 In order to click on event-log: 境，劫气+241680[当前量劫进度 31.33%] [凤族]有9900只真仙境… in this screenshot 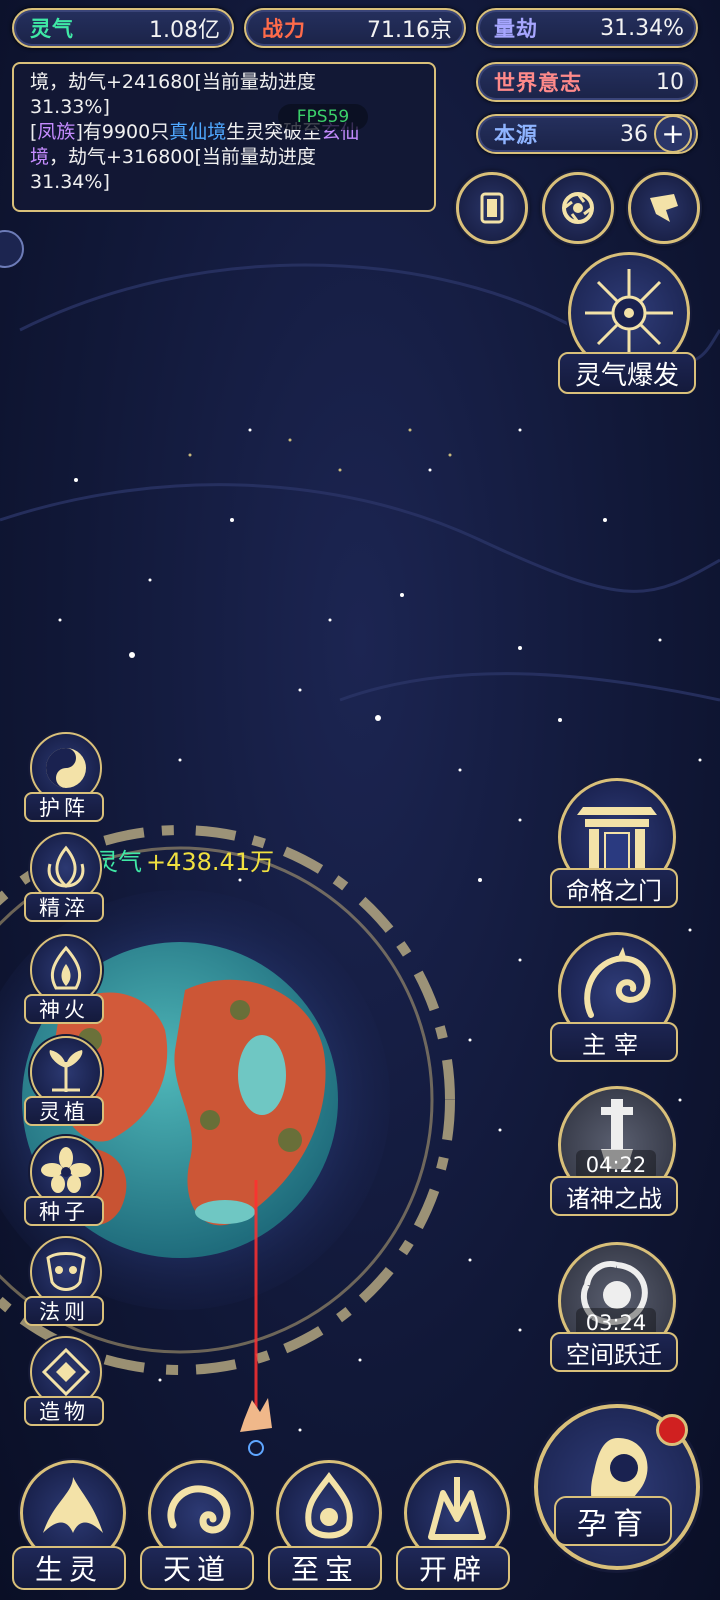, I will do `click(224, 137)`.